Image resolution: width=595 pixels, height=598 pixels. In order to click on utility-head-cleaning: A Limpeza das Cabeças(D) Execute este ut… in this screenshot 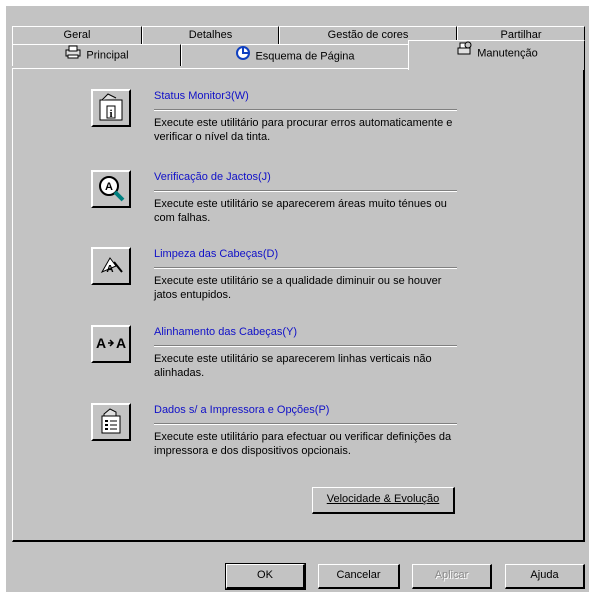, I will do `click(293, 282)`.